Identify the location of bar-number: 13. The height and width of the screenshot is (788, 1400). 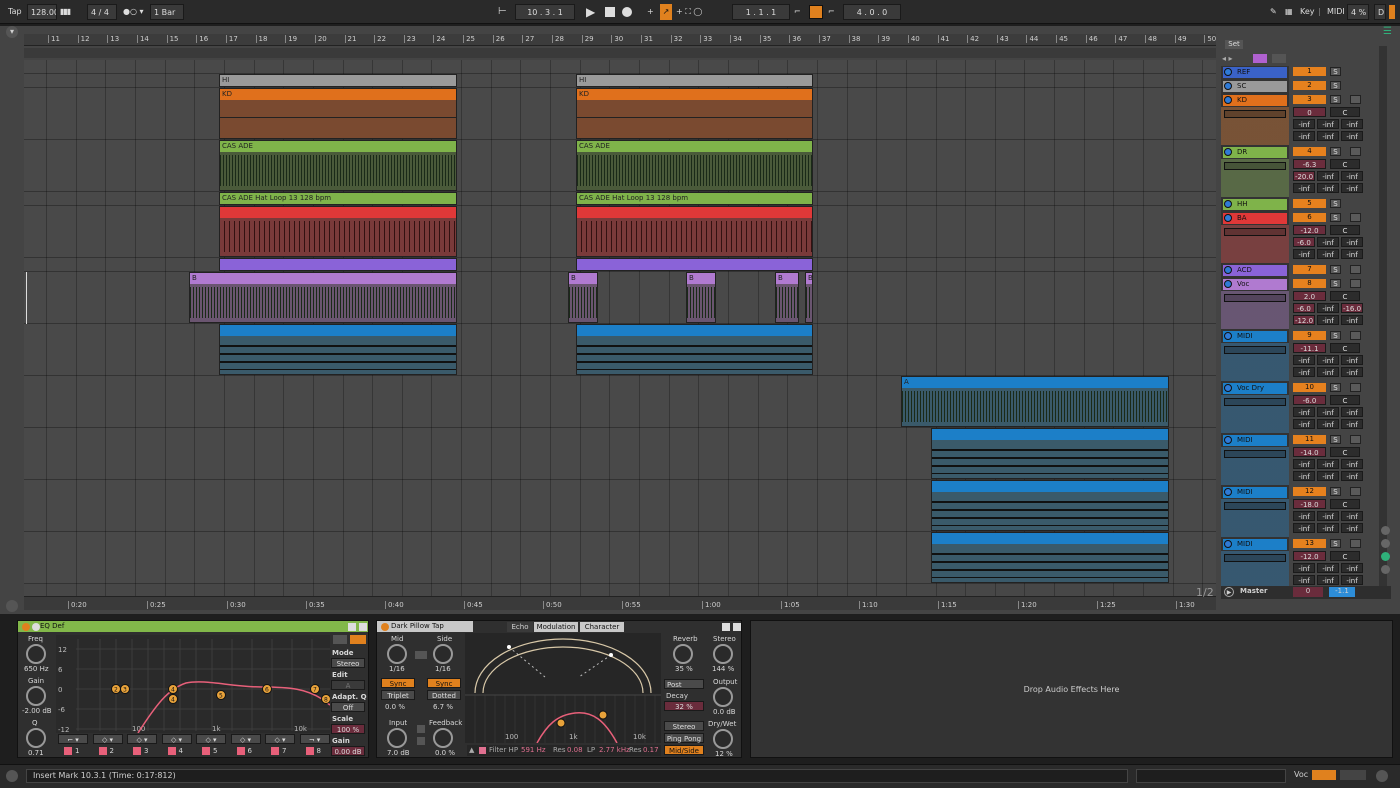
(113, 39).